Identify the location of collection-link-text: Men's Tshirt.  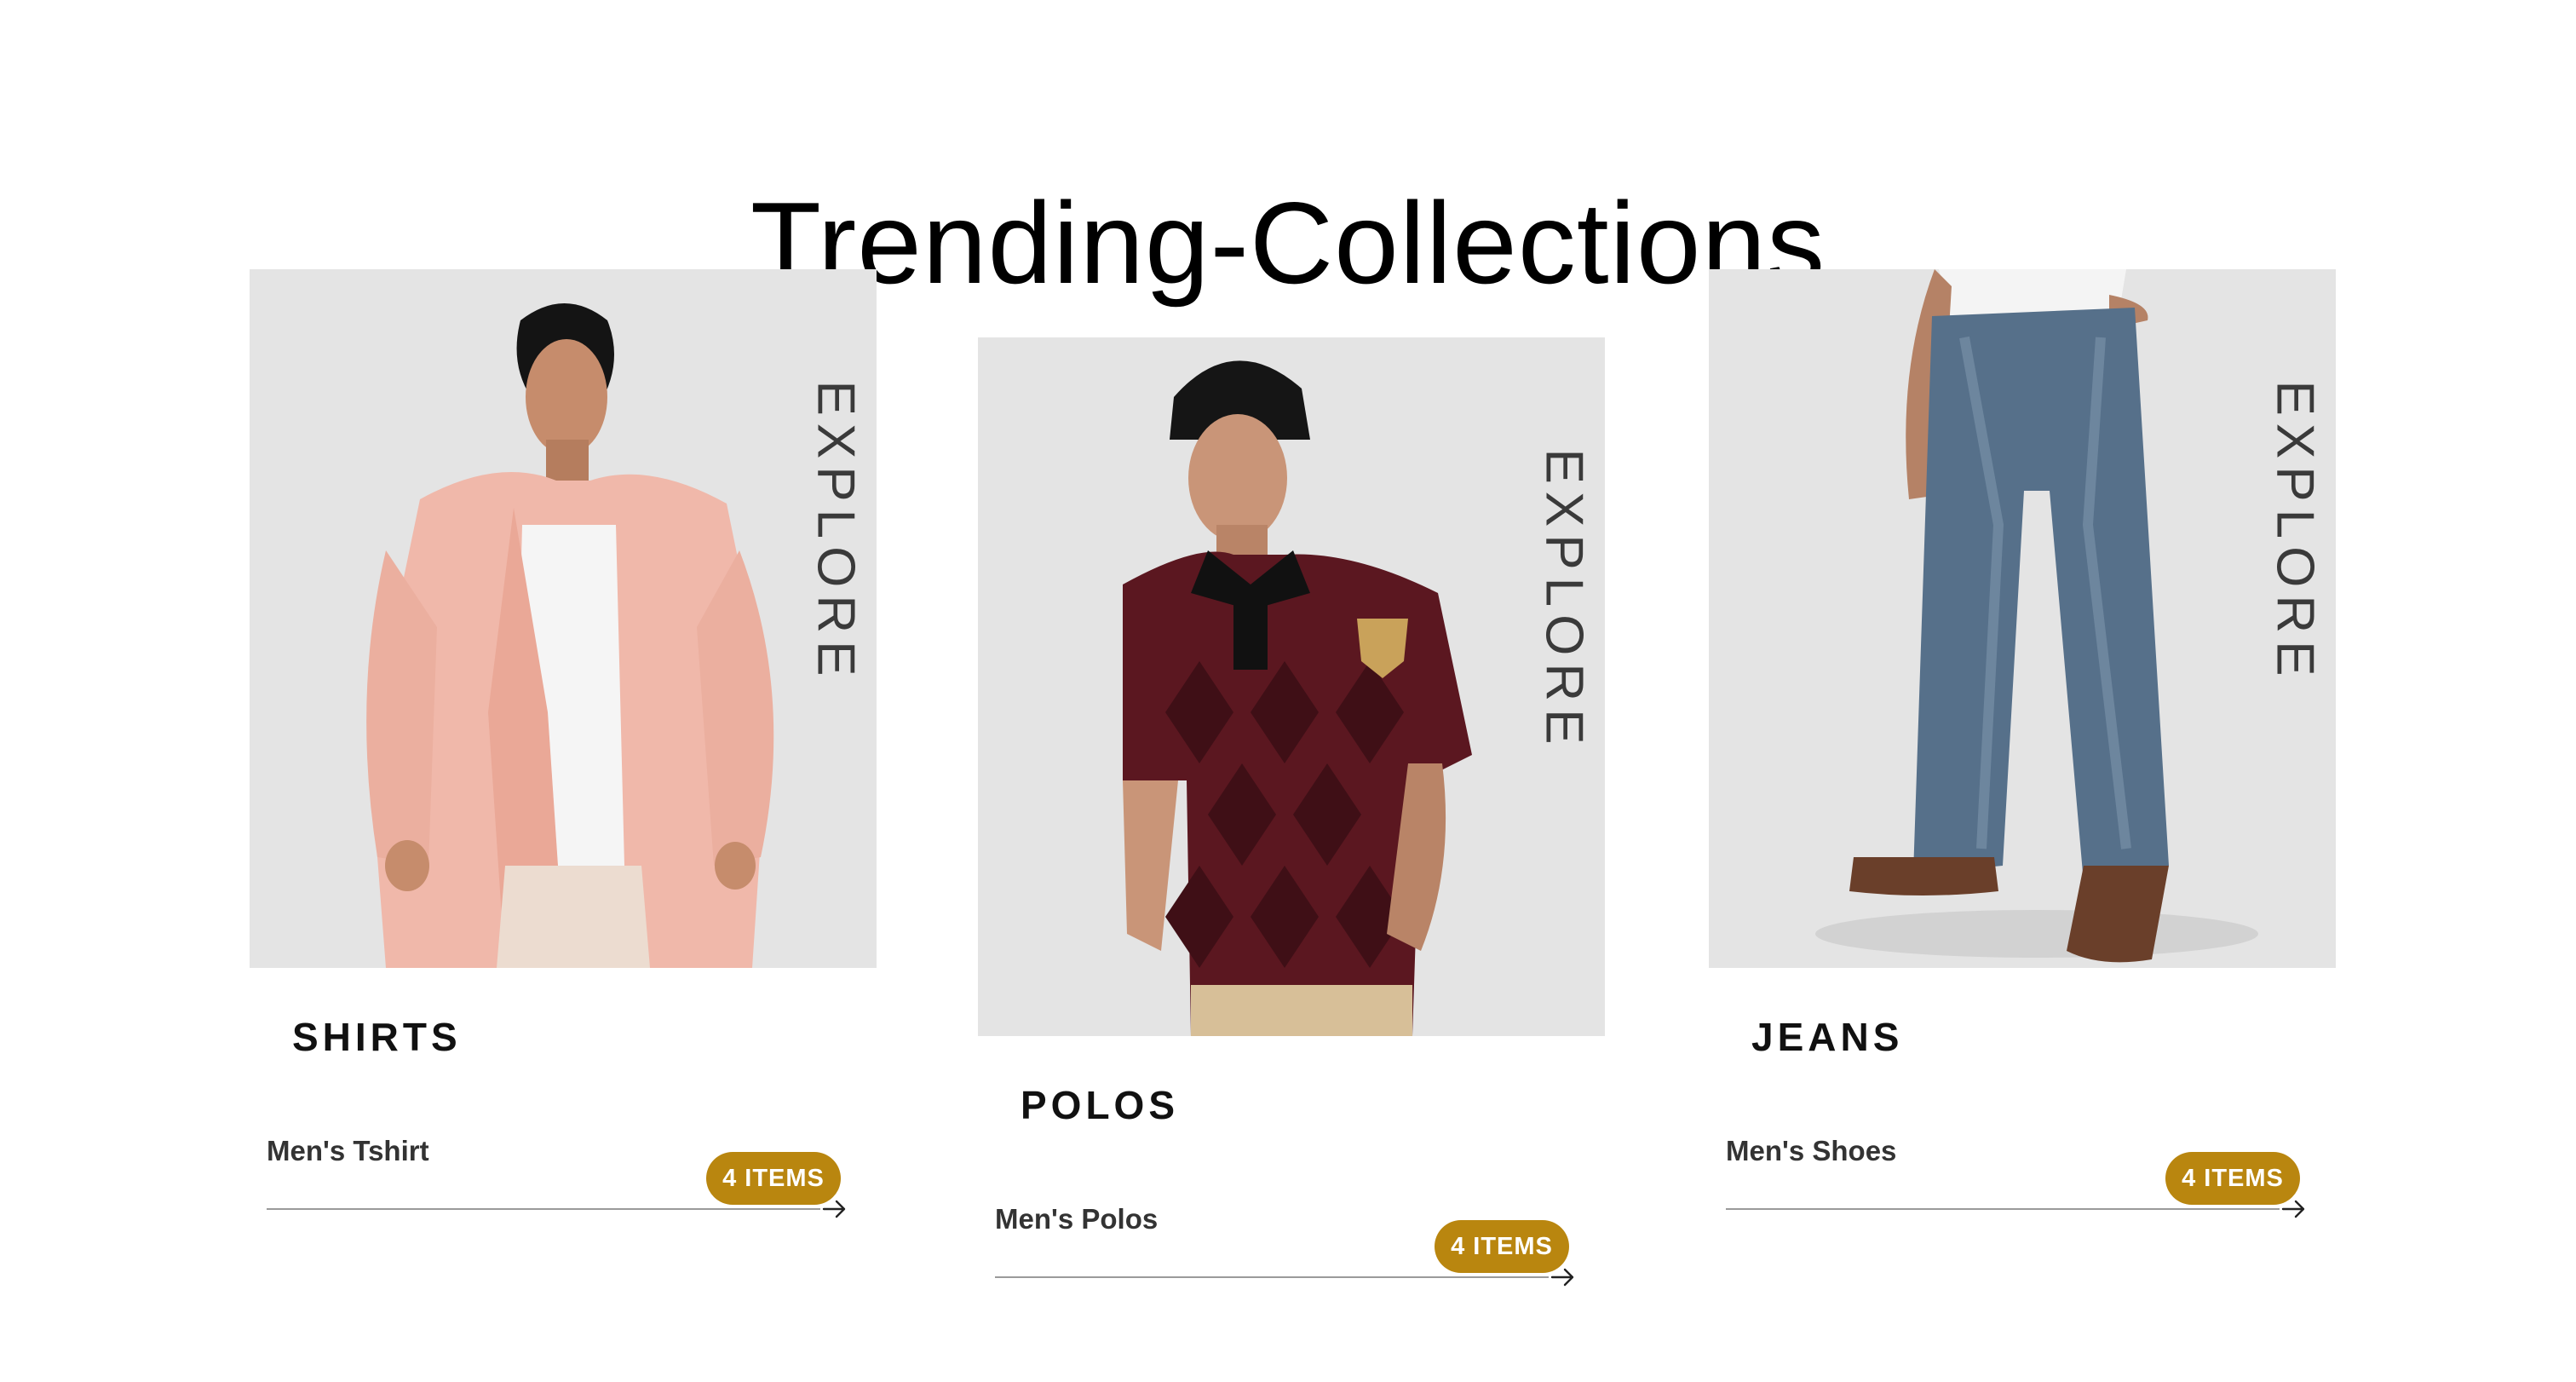
(348, 1151).